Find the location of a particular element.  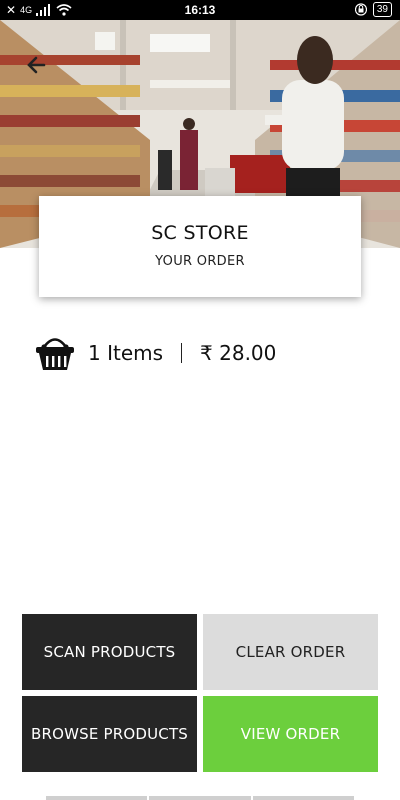

status-bar: ✕ 4G 16:13 39 is located at coordinates (200, 10).